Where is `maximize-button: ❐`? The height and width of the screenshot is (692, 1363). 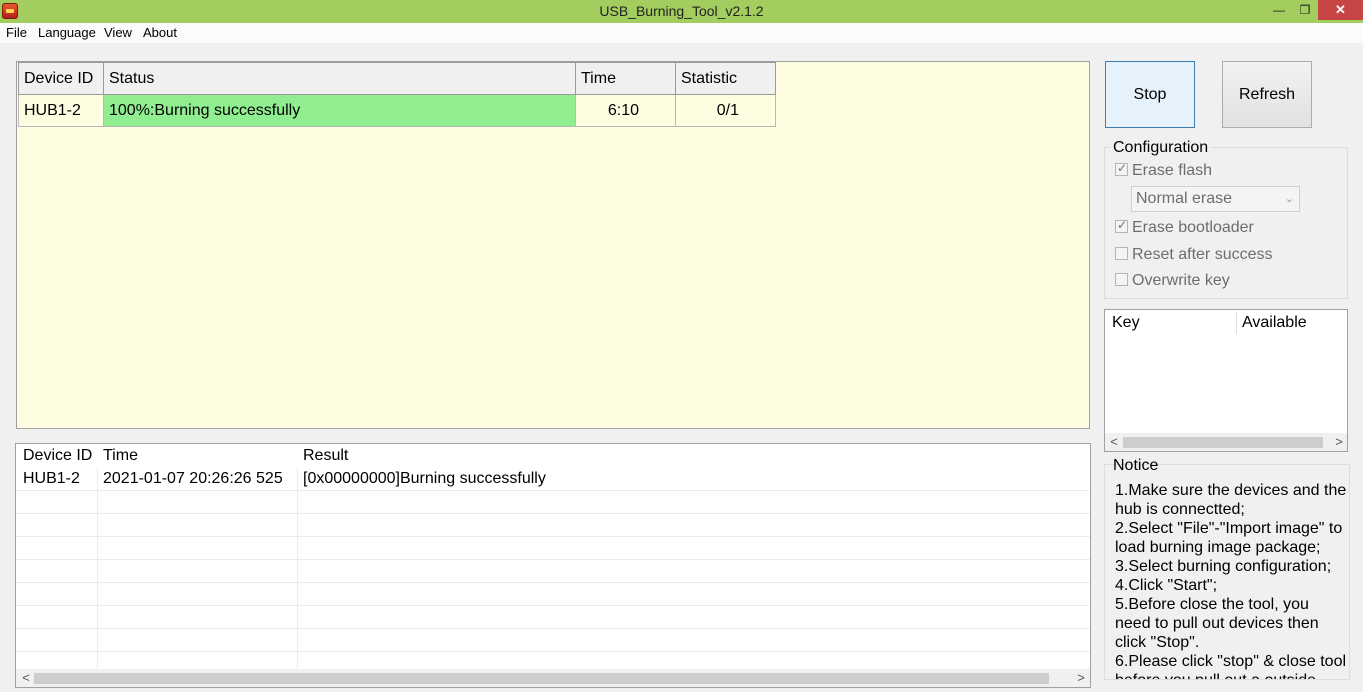 maximize-button: ❐ is located at coordinates (1305, 10).